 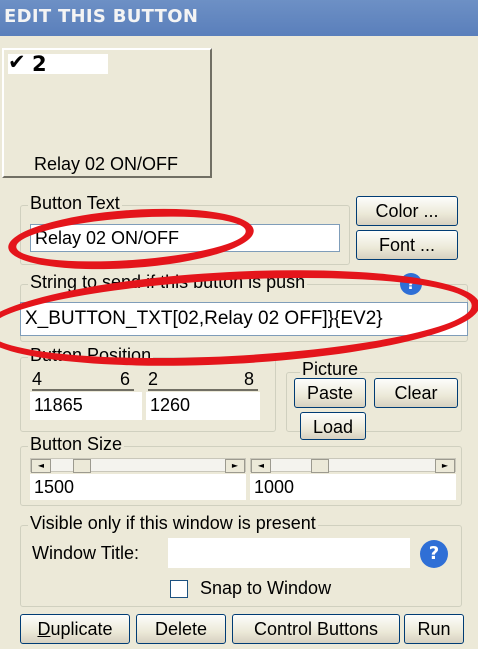 What do you see at coordinates (244, 319) in the screenshot?
I see `string-to-send-input: X_BUTTON_TXT[02,Relay 02 OFF]}{EV2}` at bounding box center [244, 319].